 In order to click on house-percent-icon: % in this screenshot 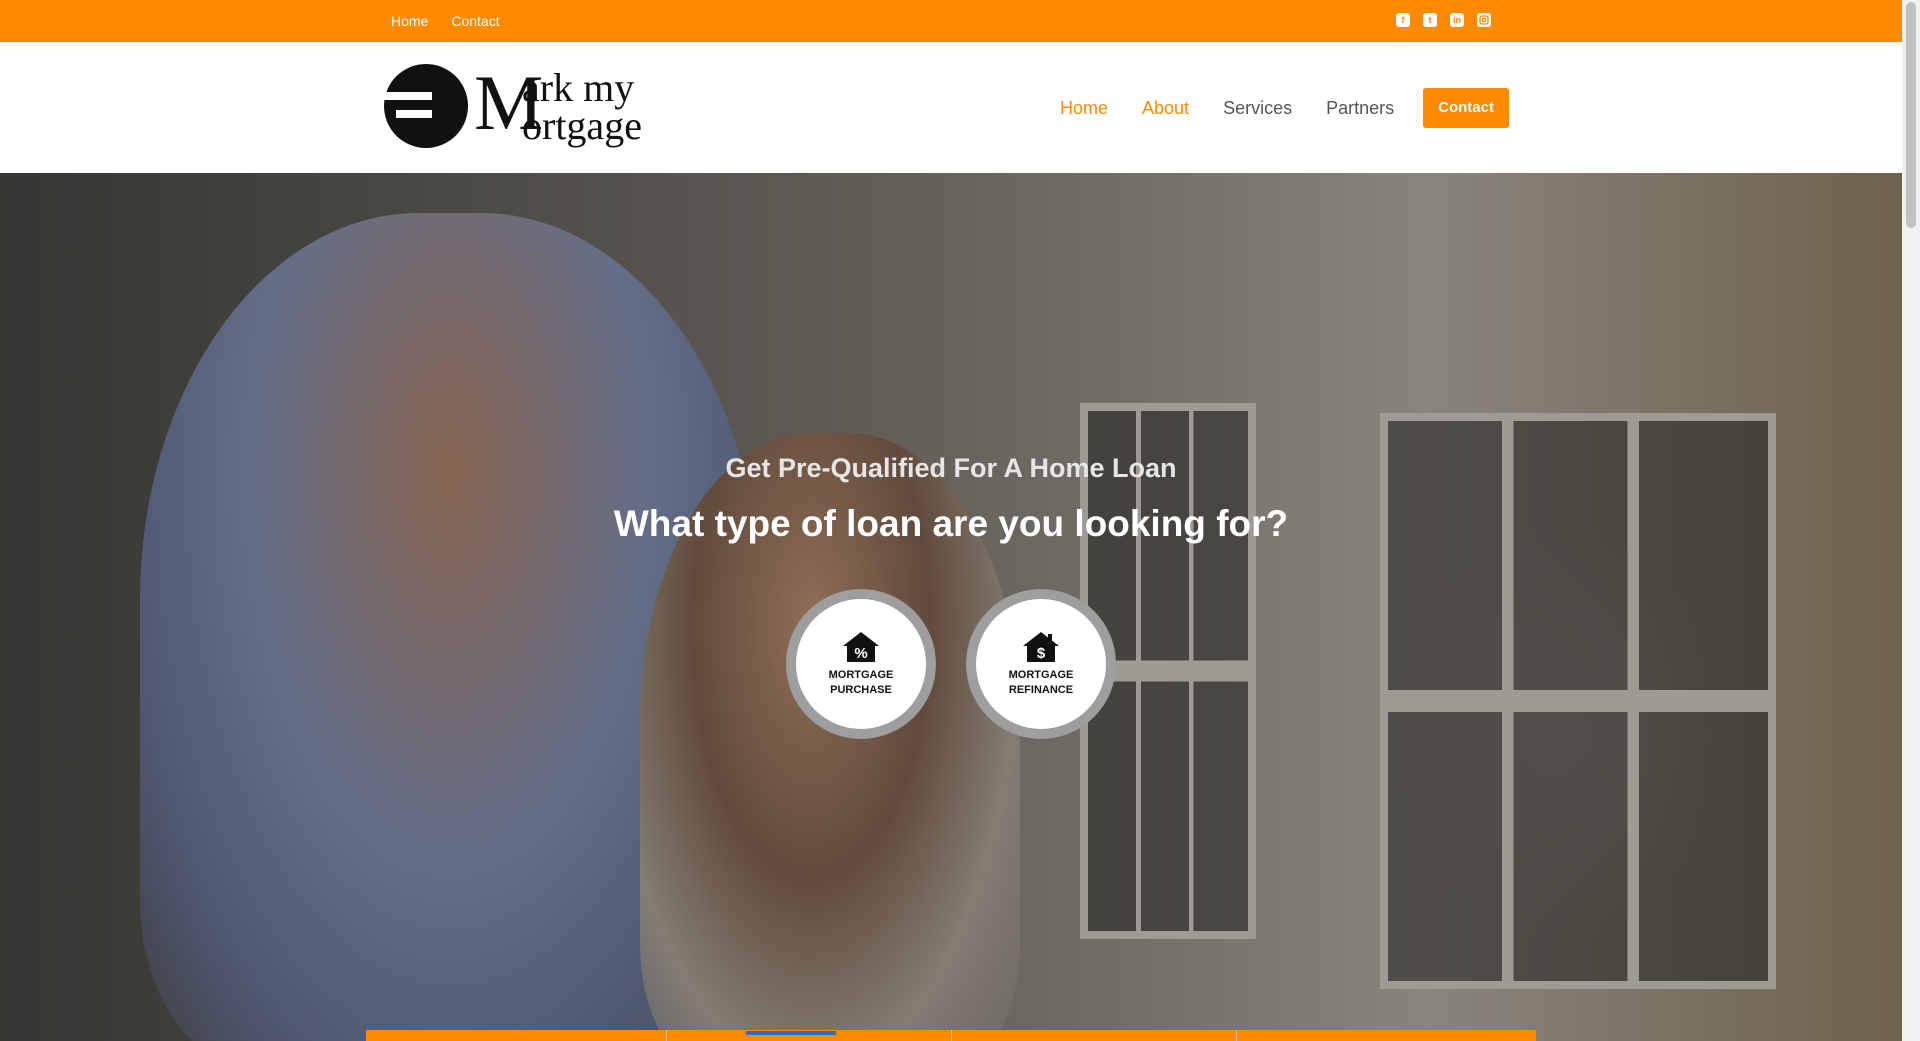, I will do `click(861, 647)`.